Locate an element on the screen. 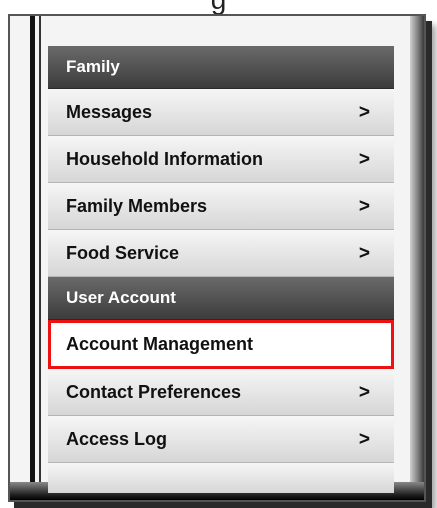  menu-item-label: Family Members is located at coordinates (137, 206).